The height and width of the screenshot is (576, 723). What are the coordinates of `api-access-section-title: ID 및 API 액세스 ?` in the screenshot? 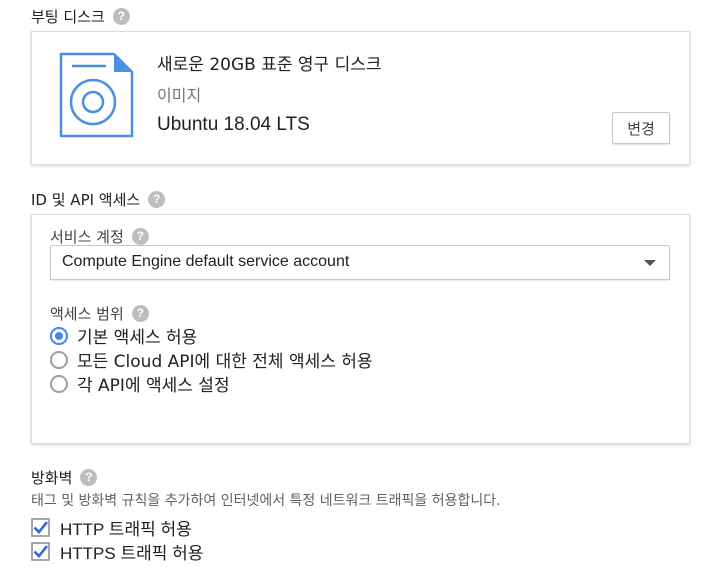 It's located at (98, 199).